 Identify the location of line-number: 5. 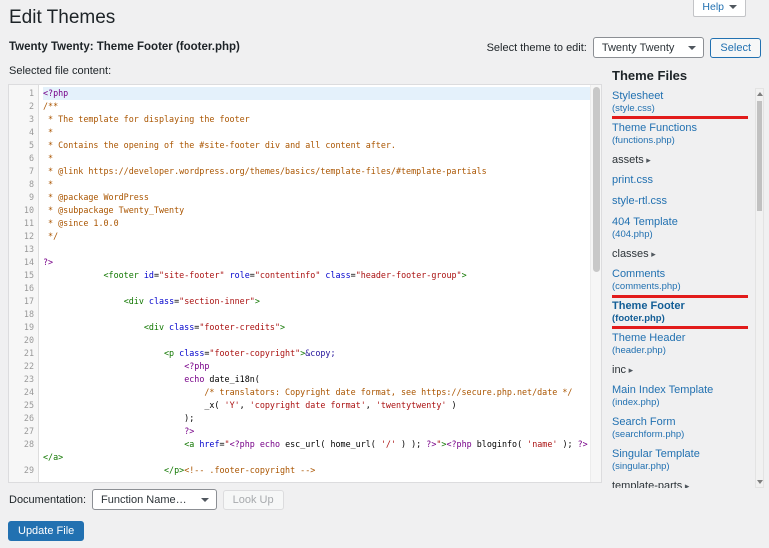
(31, 145).